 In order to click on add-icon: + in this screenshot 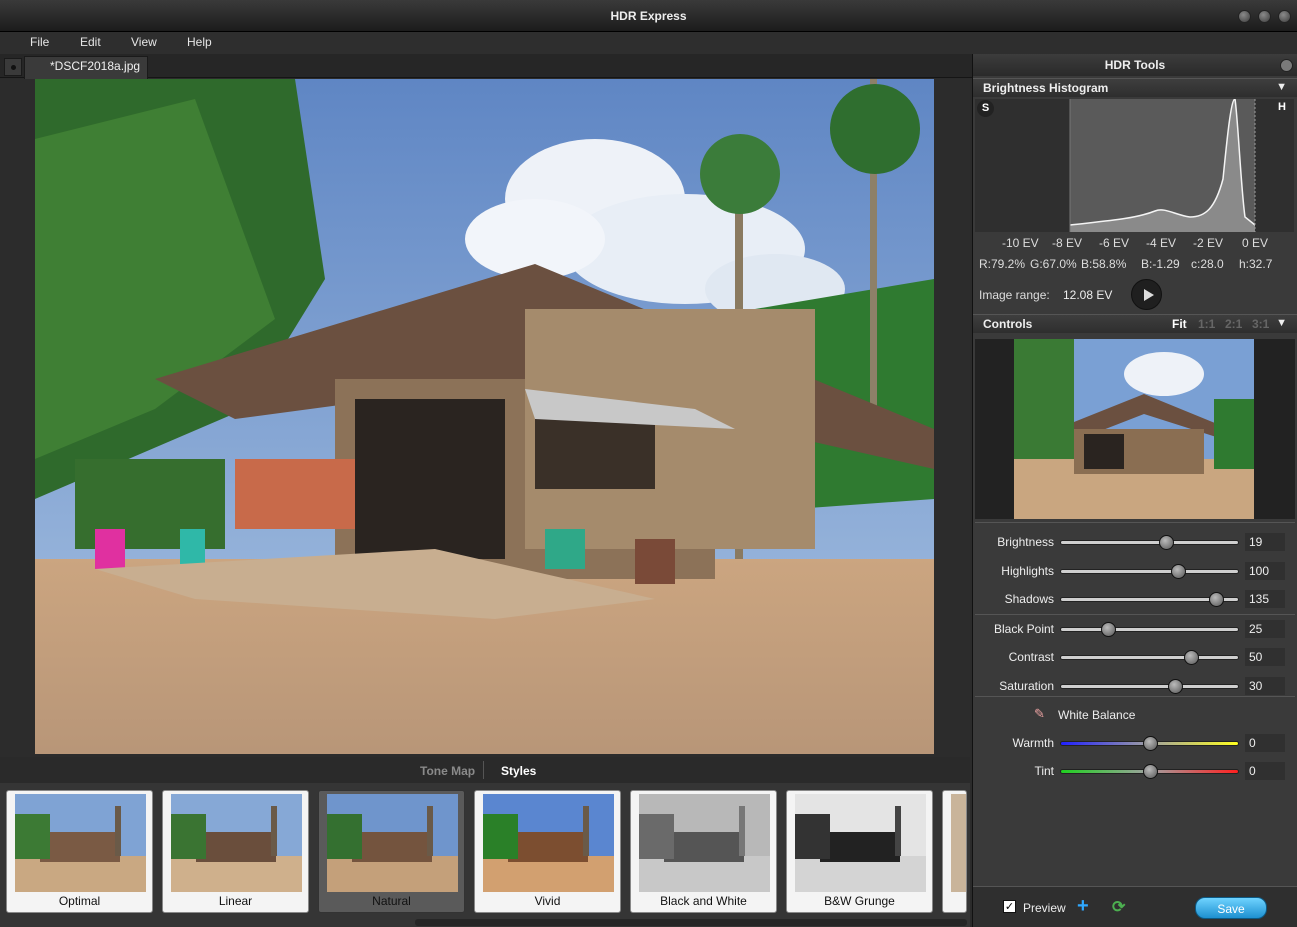, I will do `click(1083, 906)`.